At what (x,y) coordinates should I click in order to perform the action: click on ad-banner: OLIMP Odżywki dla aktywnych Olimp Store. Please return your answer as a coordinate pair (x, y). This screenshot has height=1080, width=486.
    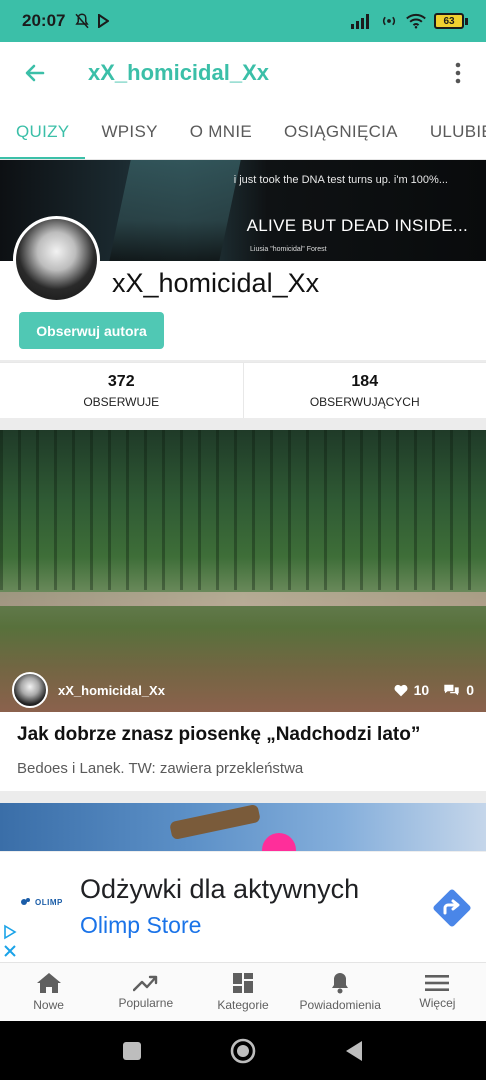
    Looking at the image, I should click on (243, 906).